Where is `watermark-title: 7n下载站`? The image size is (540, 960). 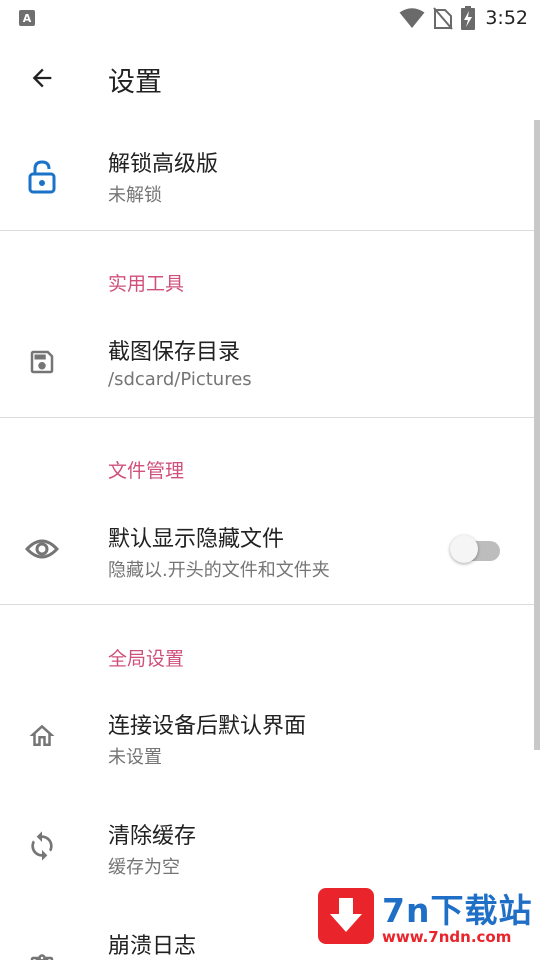 watermark-title: 7n下载站 is located at coordinates (457, 910).